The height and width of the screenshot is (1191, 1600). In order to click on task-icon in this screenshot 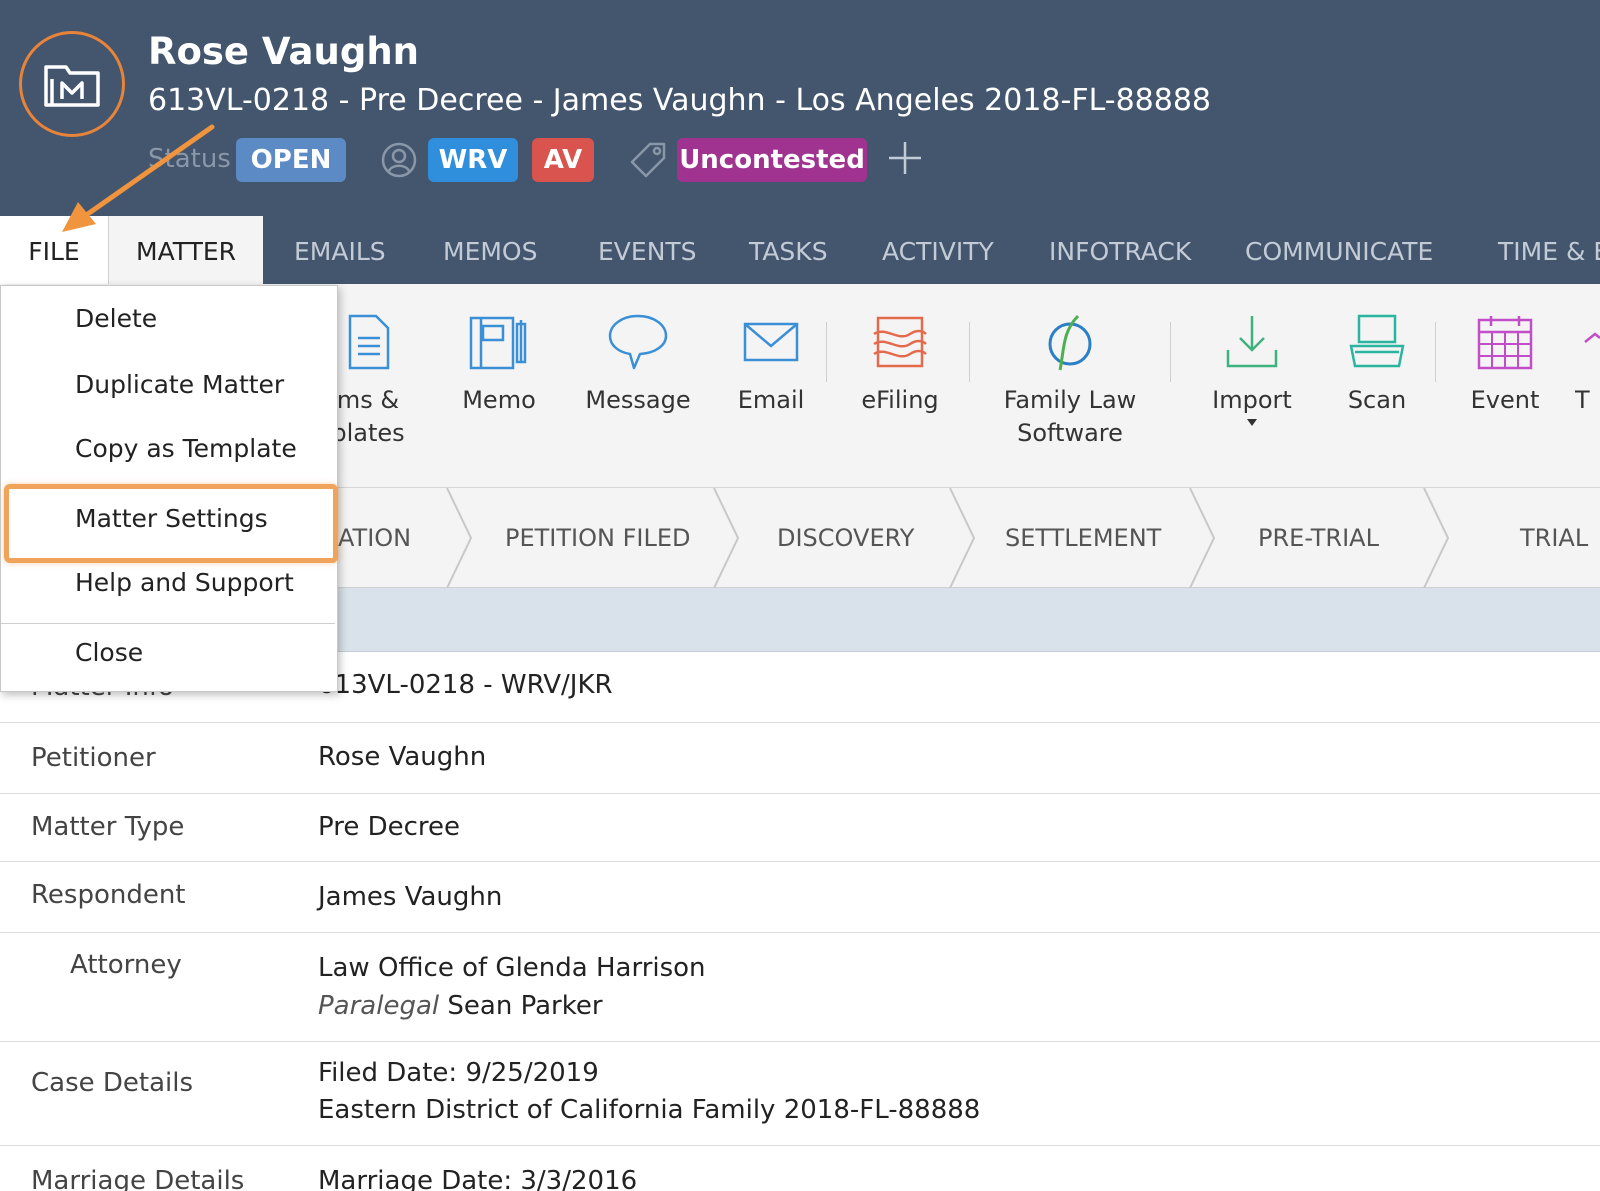, I will do `click(1592, 337)`.